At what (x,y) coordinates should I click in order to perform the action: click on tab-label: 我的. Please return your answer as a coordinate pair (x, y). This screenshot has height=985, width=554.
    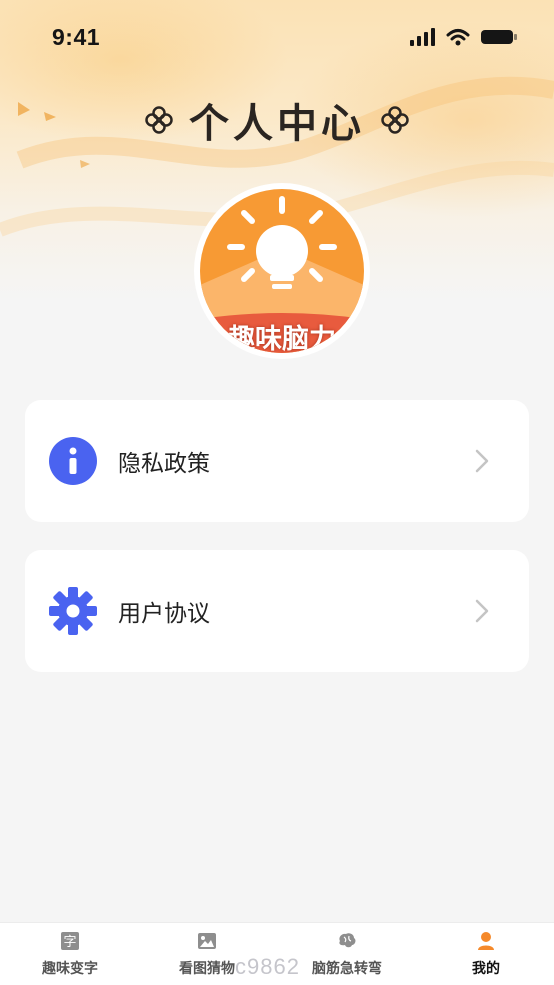
    Looking at the image, I should click on (486, 969).